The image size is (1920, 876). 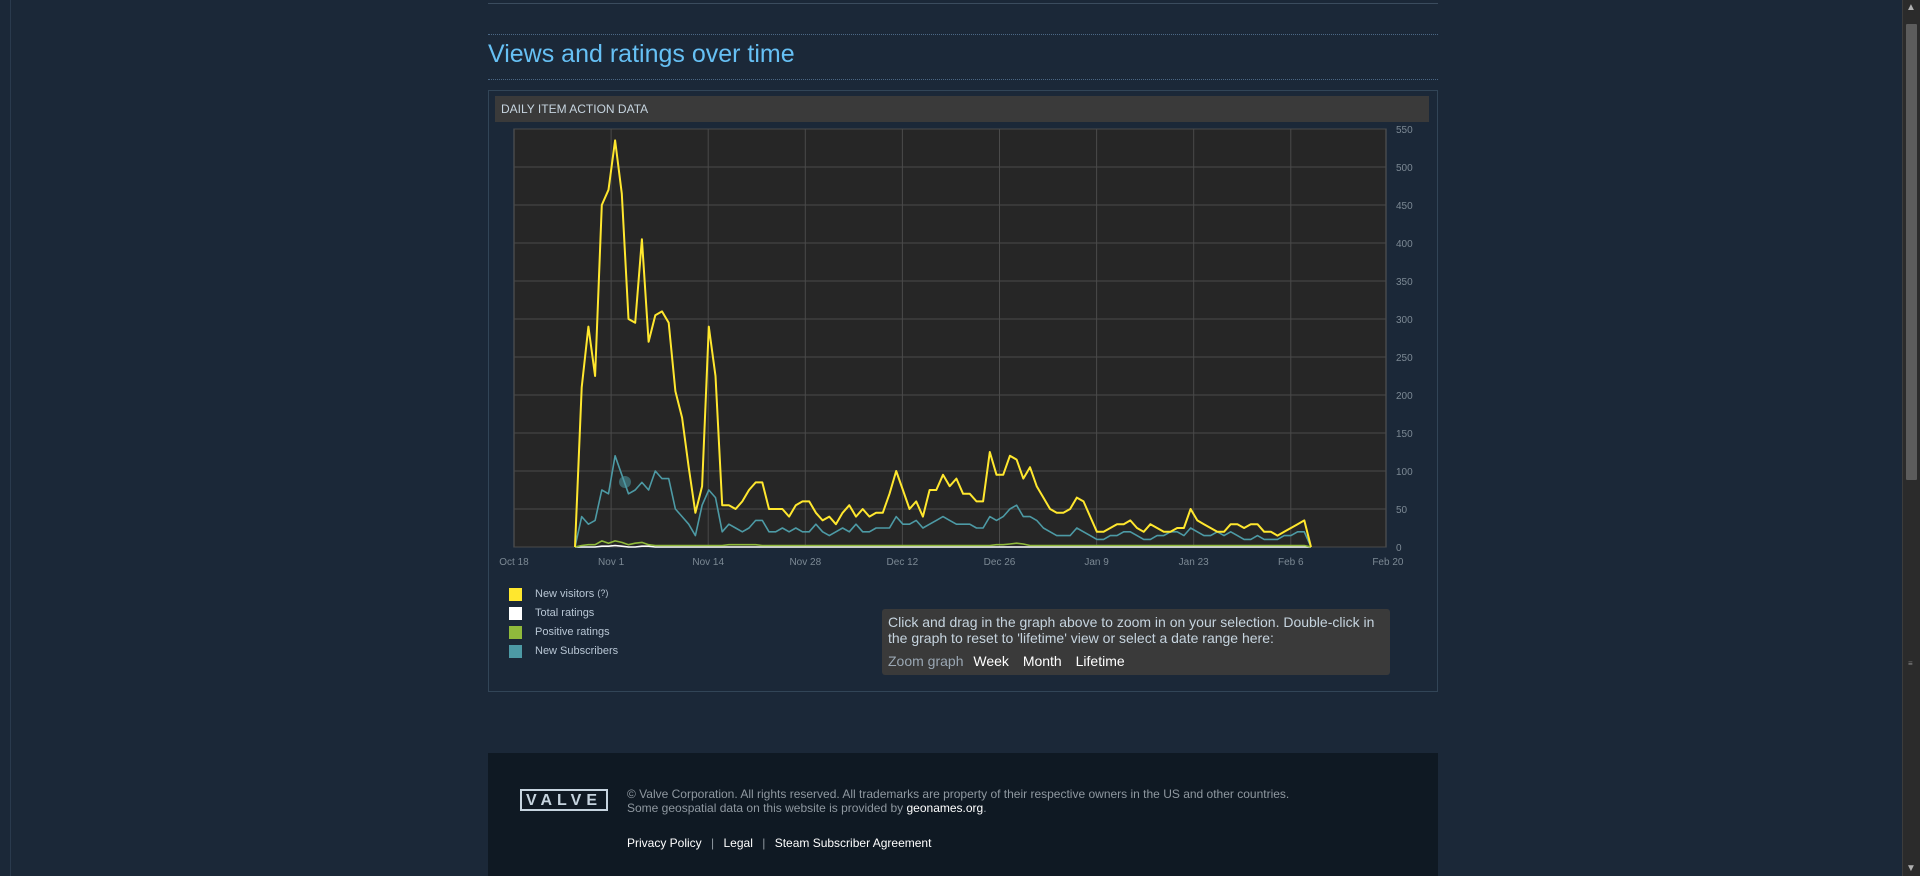 What do you see at coordinates (1911, 252) in the screenshot?
I see `scroll-thumb` at bounding box center [1911, 252].